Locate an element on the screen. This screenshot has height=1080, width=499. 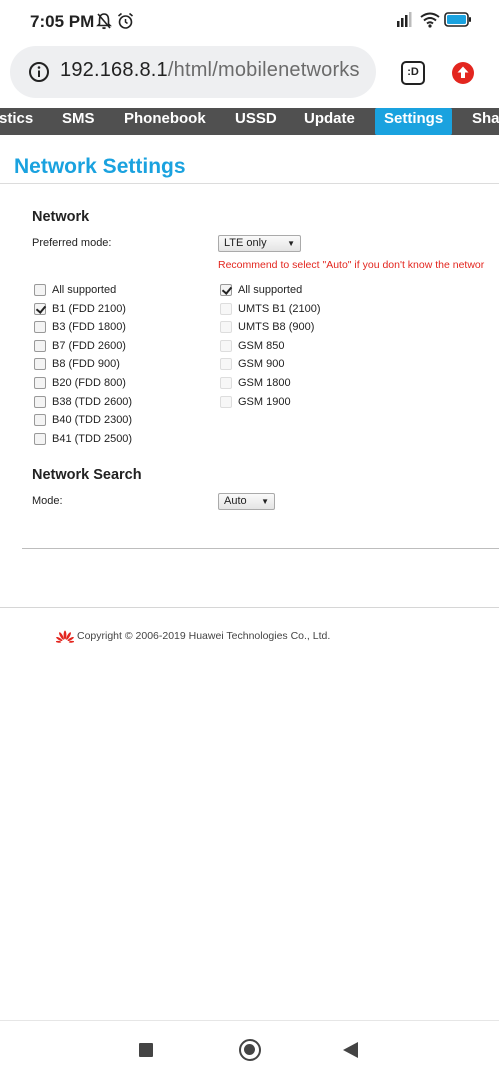
network-search-heading: Network Search is located at coordinates (87, 475).